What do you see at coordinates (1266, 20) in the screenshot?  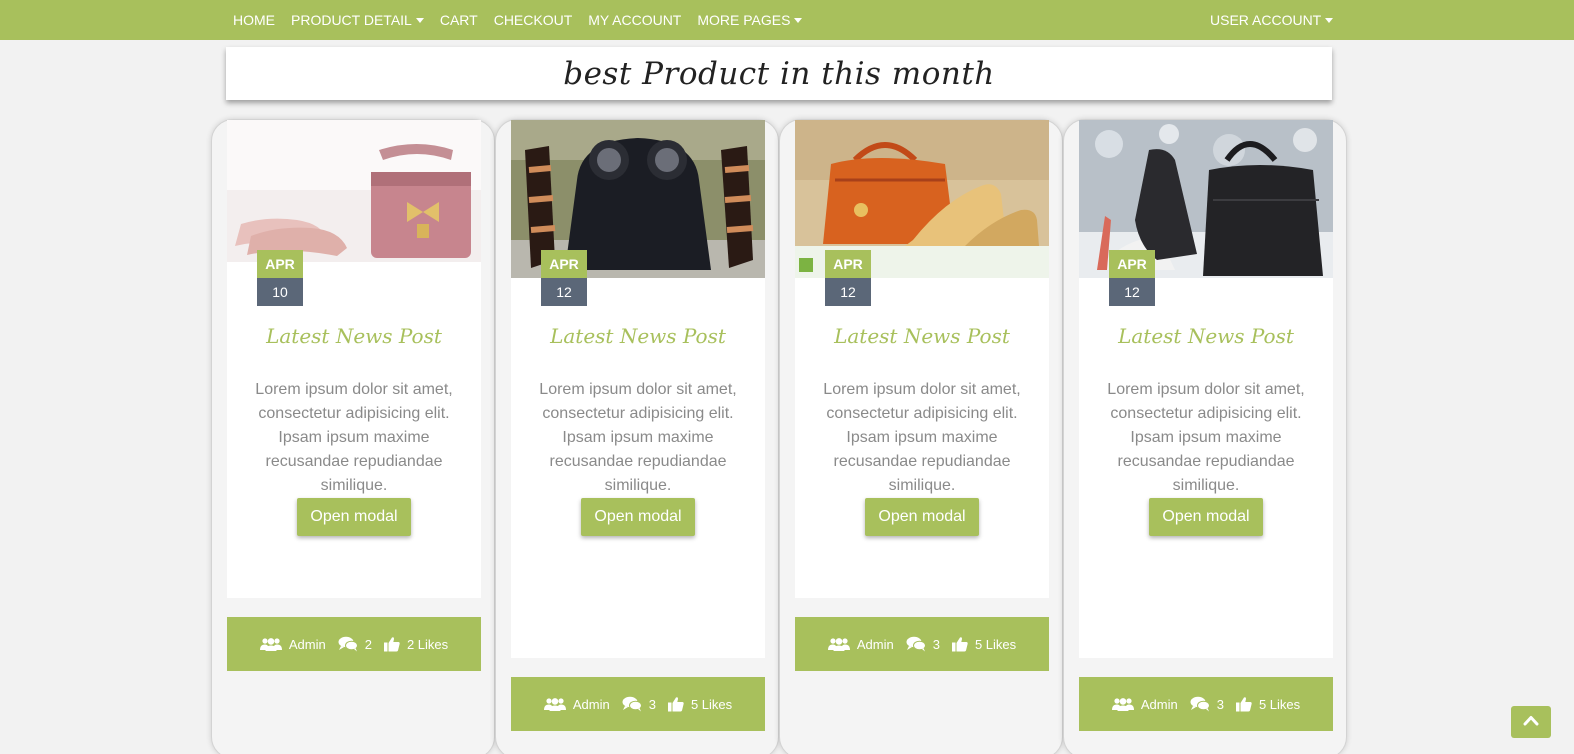 I see `nav-user-account-label: USER ACCOUNT` at bounding box center [1266, 20].